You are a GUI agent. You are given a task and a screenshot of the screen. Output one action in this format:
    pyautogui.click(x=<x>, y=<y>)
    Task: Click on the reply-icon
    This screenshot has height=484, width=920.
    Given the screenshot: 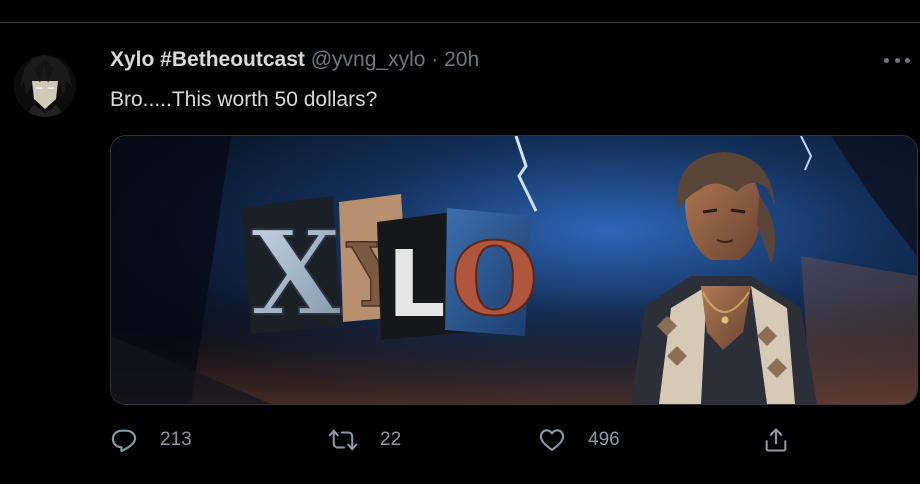 What is the action you would take?
    pyautogui.click(x=124, y=441)
    